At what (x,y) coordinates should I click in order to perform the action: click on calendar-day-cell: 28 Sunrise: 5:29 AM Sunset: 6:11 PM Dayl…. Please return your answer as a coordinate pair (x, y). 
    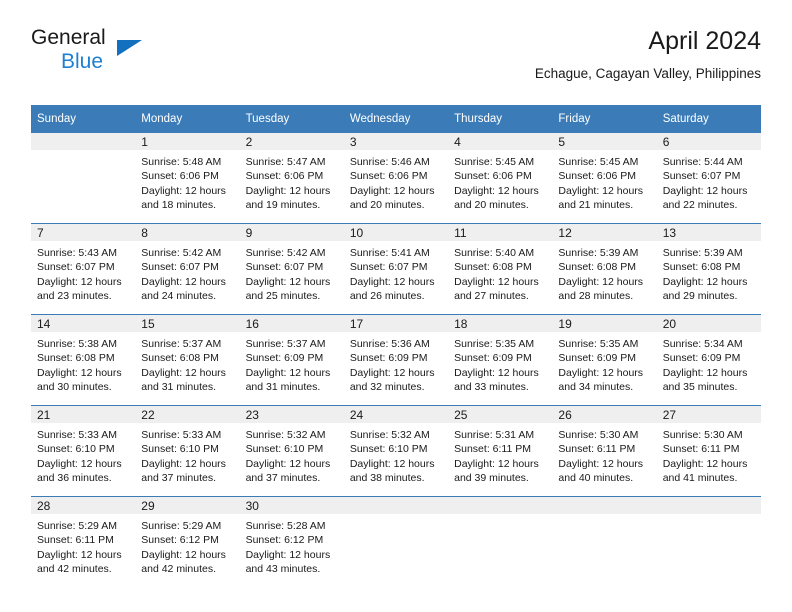
    Looking at the image, I should click on (83, 541).